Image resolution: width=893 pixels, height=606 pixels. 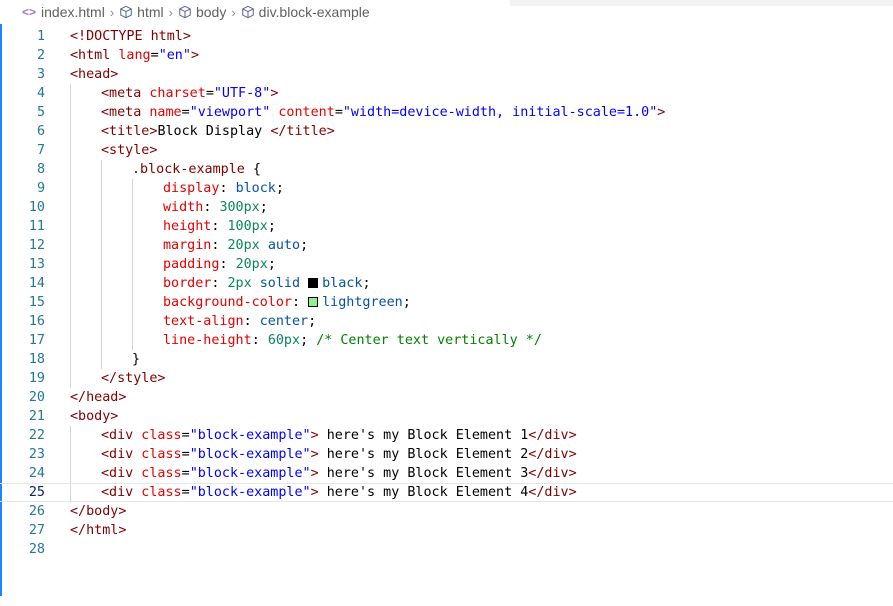 I want to click on code-text: .block-example {, so click(x=196, y=169).